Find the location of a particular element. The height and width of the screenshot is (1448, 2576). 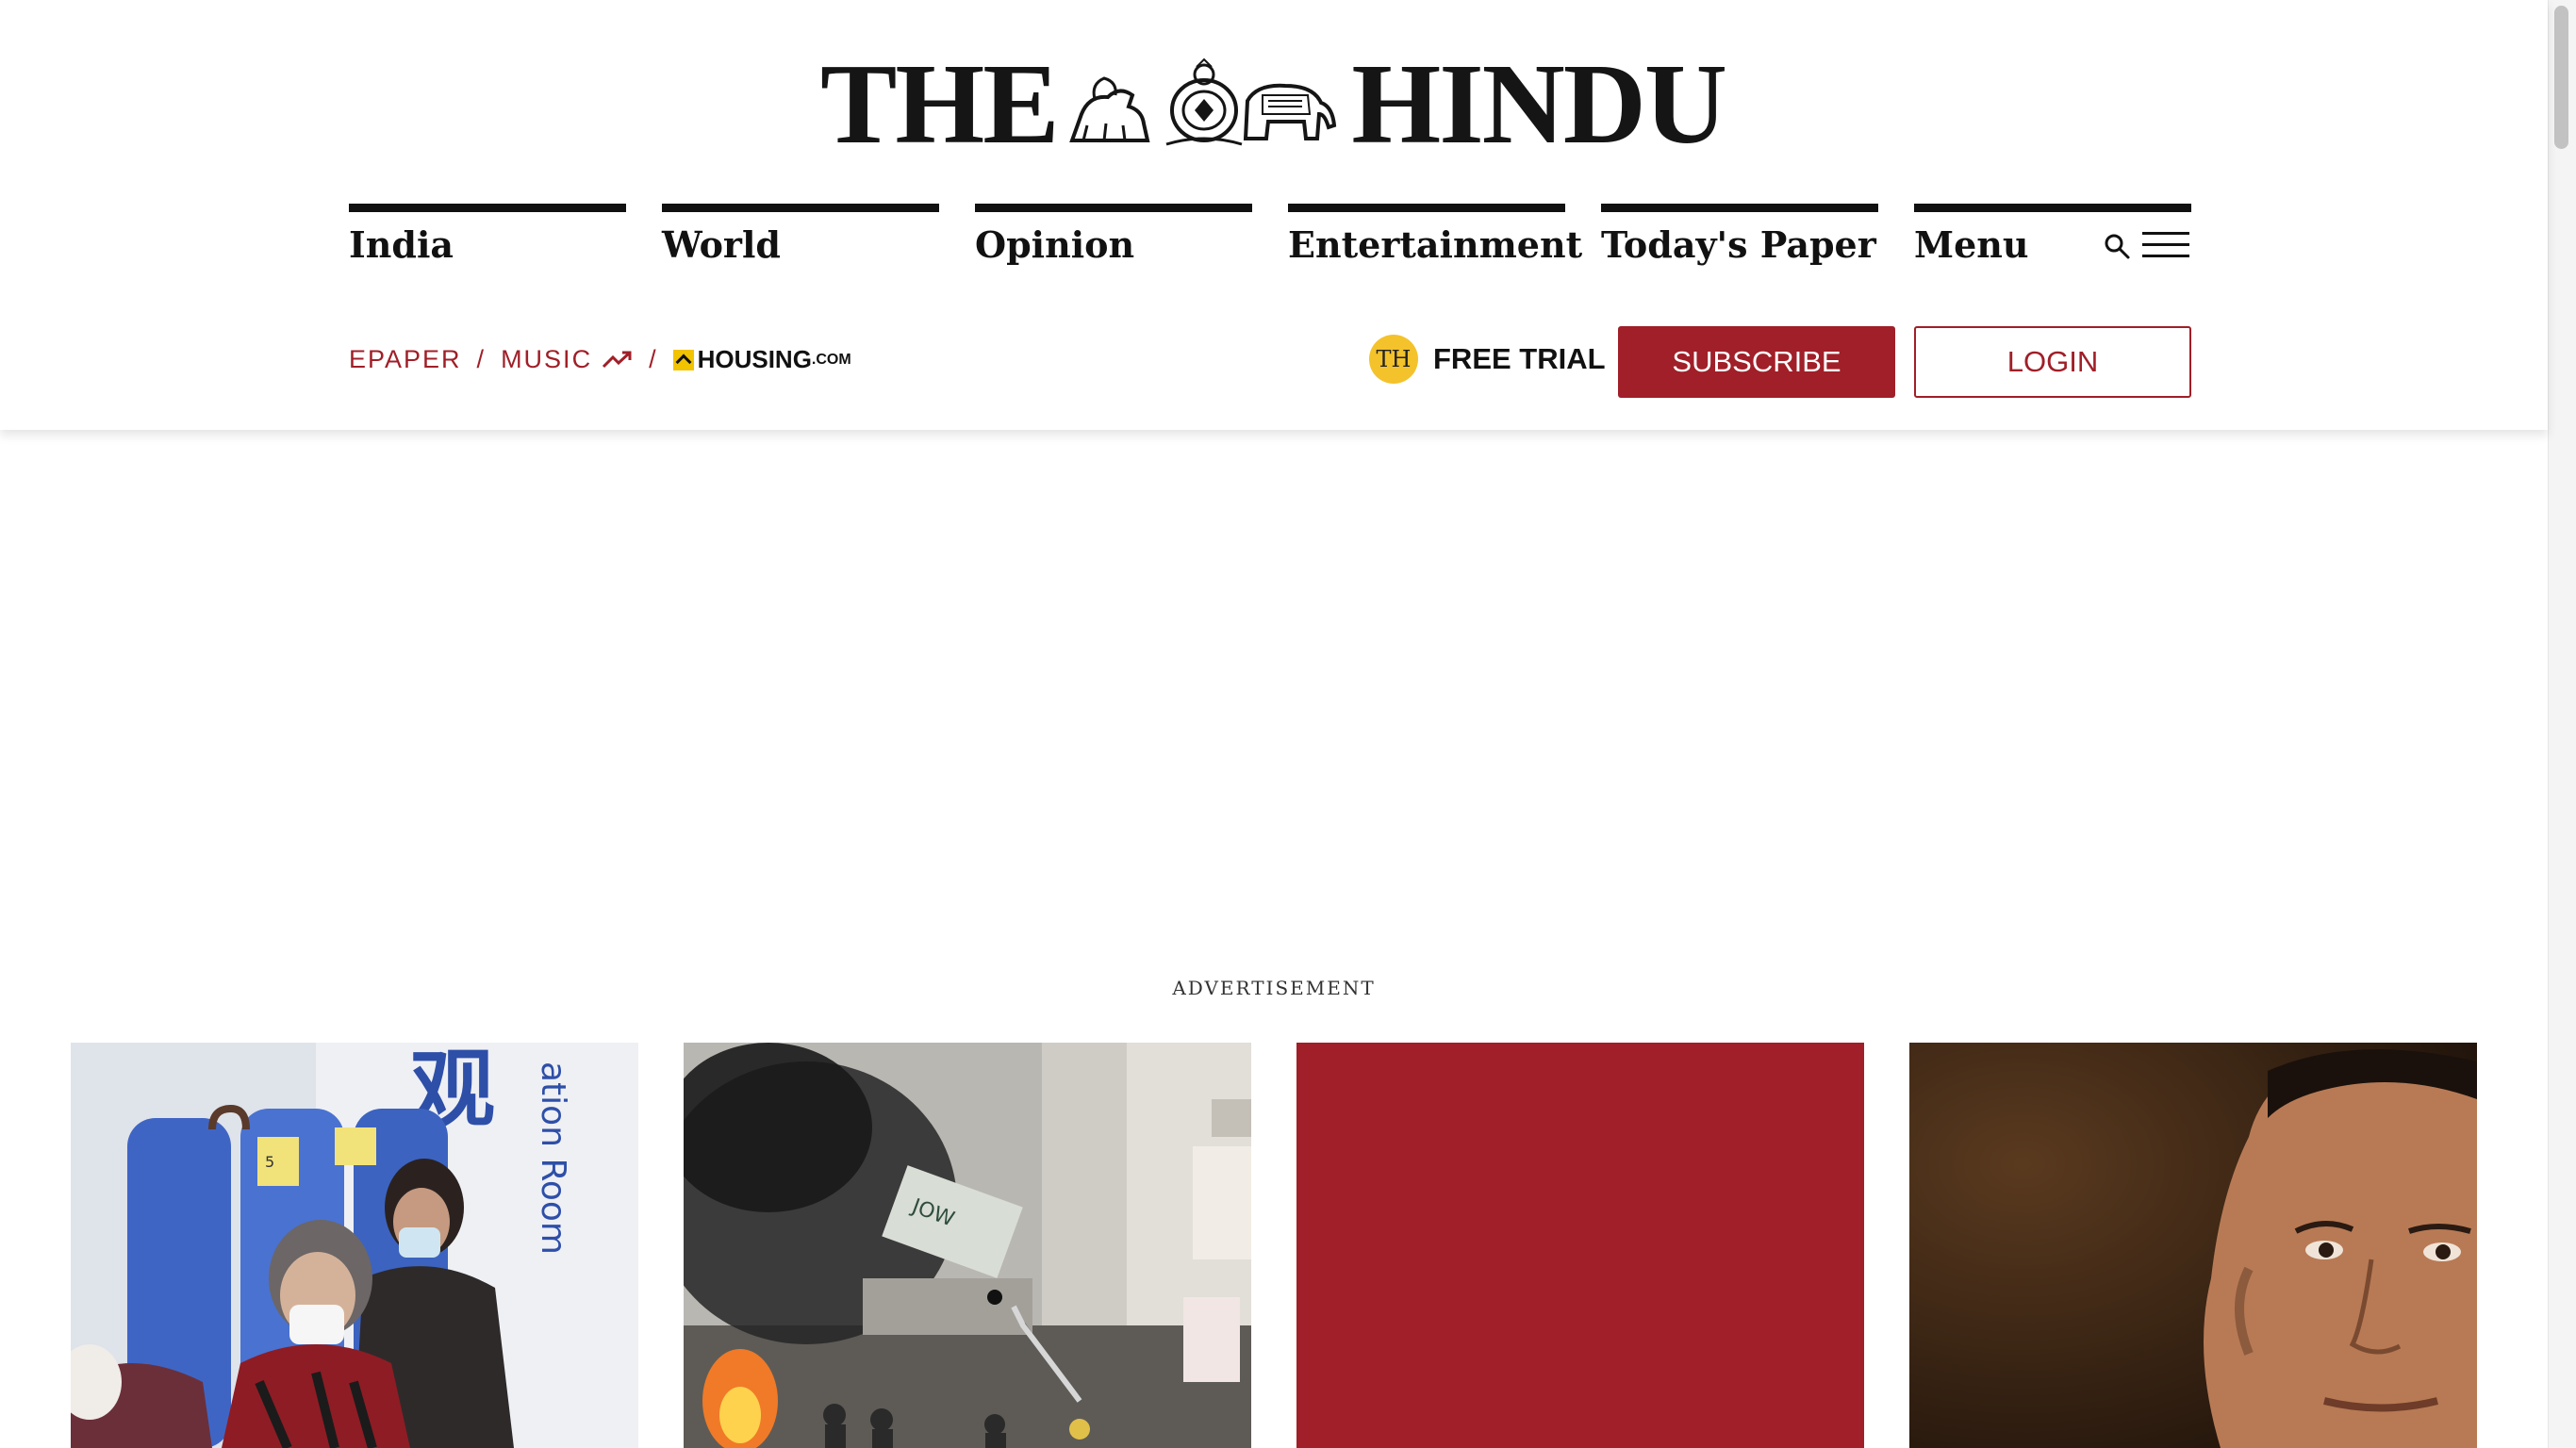

free-trial-label: FREE TRIAL is located at coordinates (1519, 358).